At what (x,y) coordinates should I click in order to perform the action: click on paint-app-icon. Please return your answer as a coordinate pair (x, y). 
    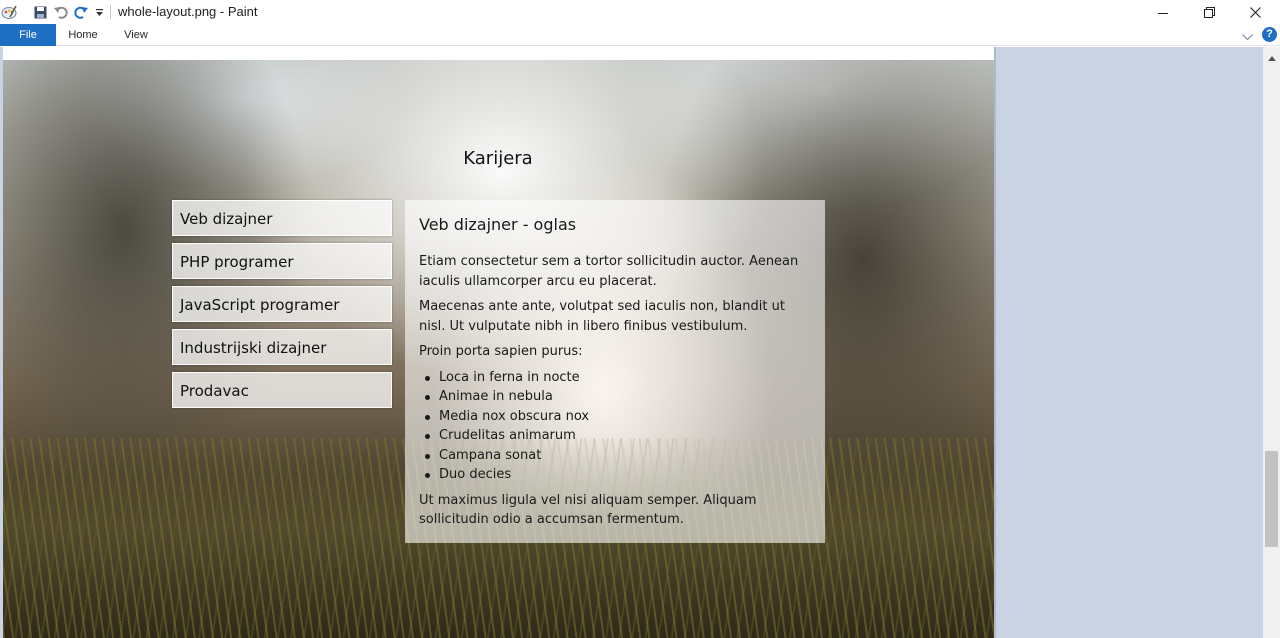
    Looking at the image, I should click on (9, 12).